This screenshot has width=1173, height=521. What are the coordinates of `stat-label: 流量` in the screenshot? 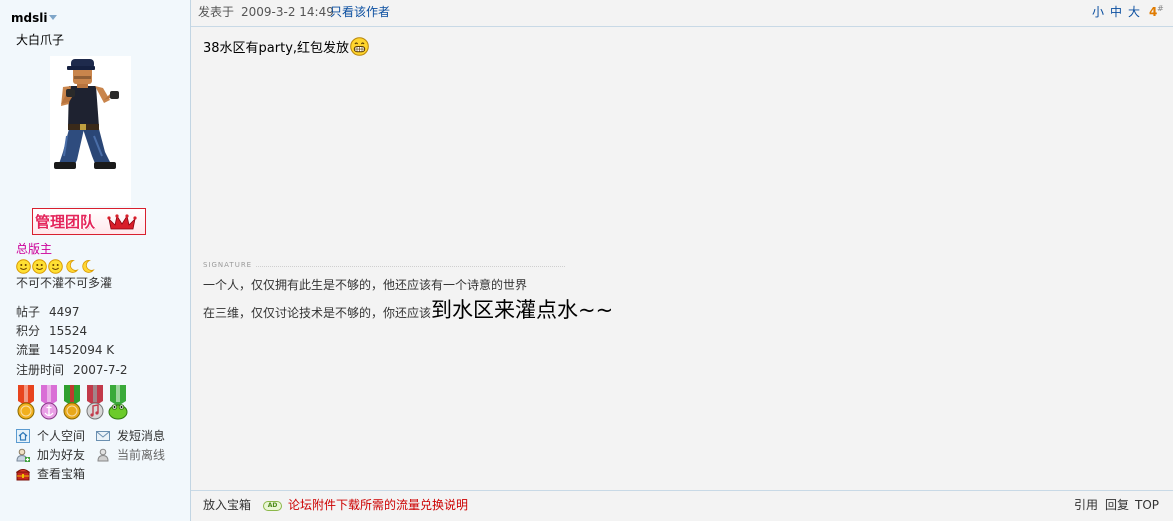 It's located at (28, 350).